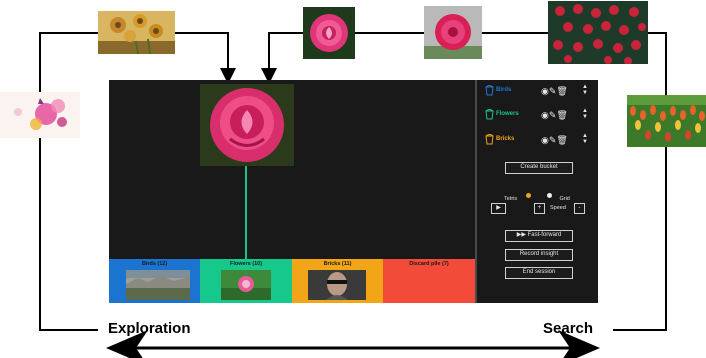 The height and width of the screenshot is (358, 706). What do you see at coordinates (136, 32) in the screenshot?
I see `thumbnail-sunflowers` at bounding box center [136, 32].